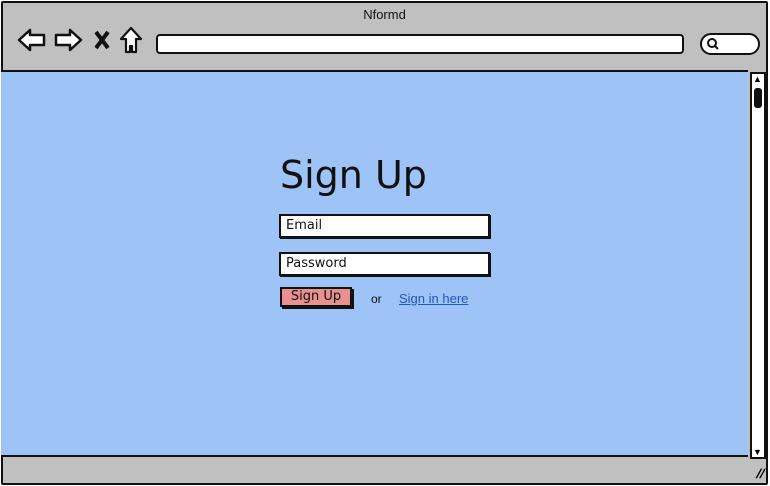 This screenshot has width=770, height=486. I want to click on home-icon, so click(131, 40).